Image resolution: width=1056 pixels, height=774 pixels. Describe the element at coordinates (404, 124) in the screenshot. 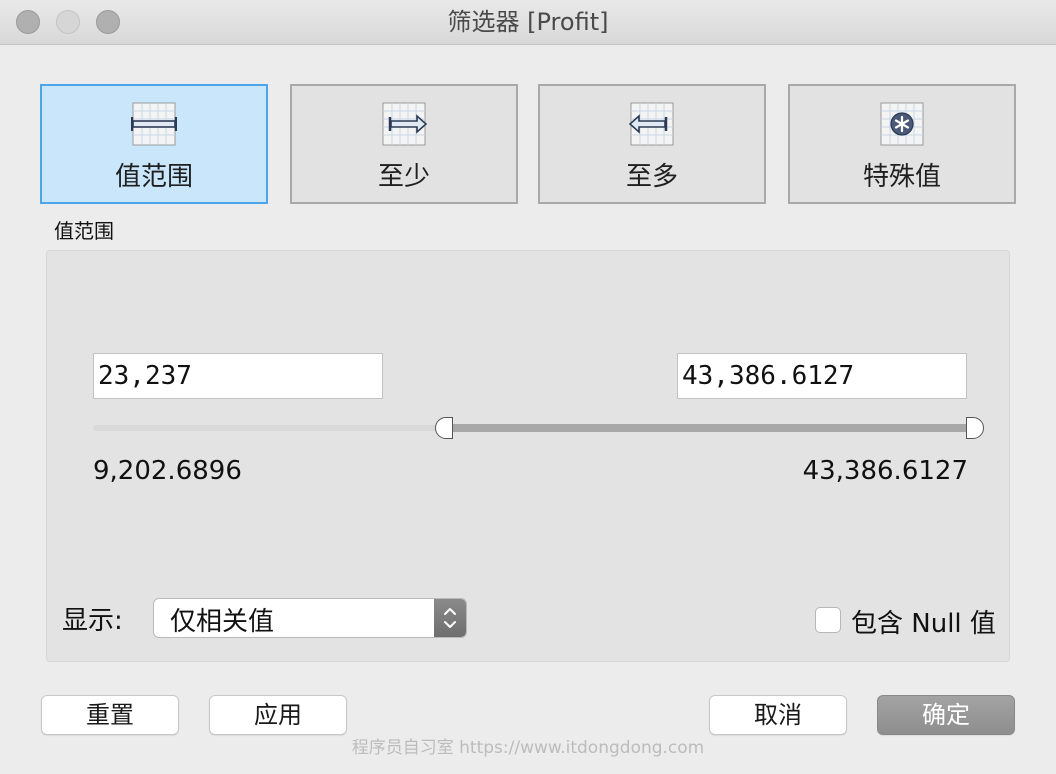

I see `at-least-icon` at that location.